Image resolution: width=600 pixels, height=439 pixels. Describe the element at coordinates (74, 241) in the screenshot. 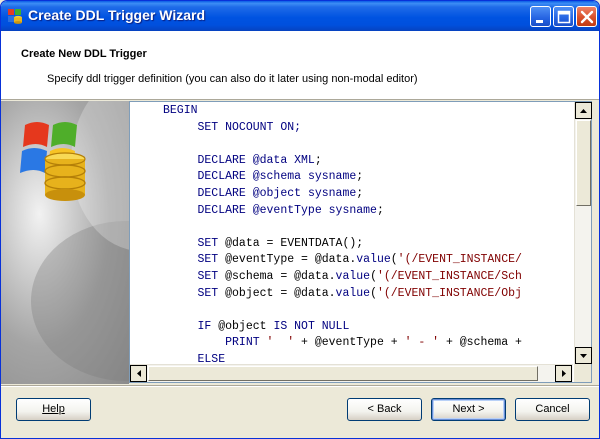

I see `database-logo-icon` at that location.